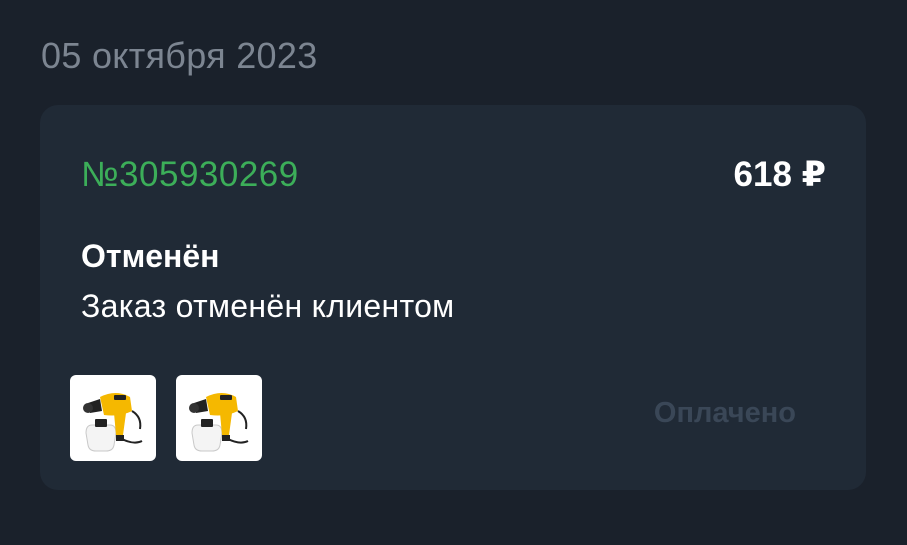 The height and width of the screenshot is (545, 907). What do you see at coordinates (190, 174) in the screenshot?
I see `order-number: №305930269` at bounding box center [190, 174].